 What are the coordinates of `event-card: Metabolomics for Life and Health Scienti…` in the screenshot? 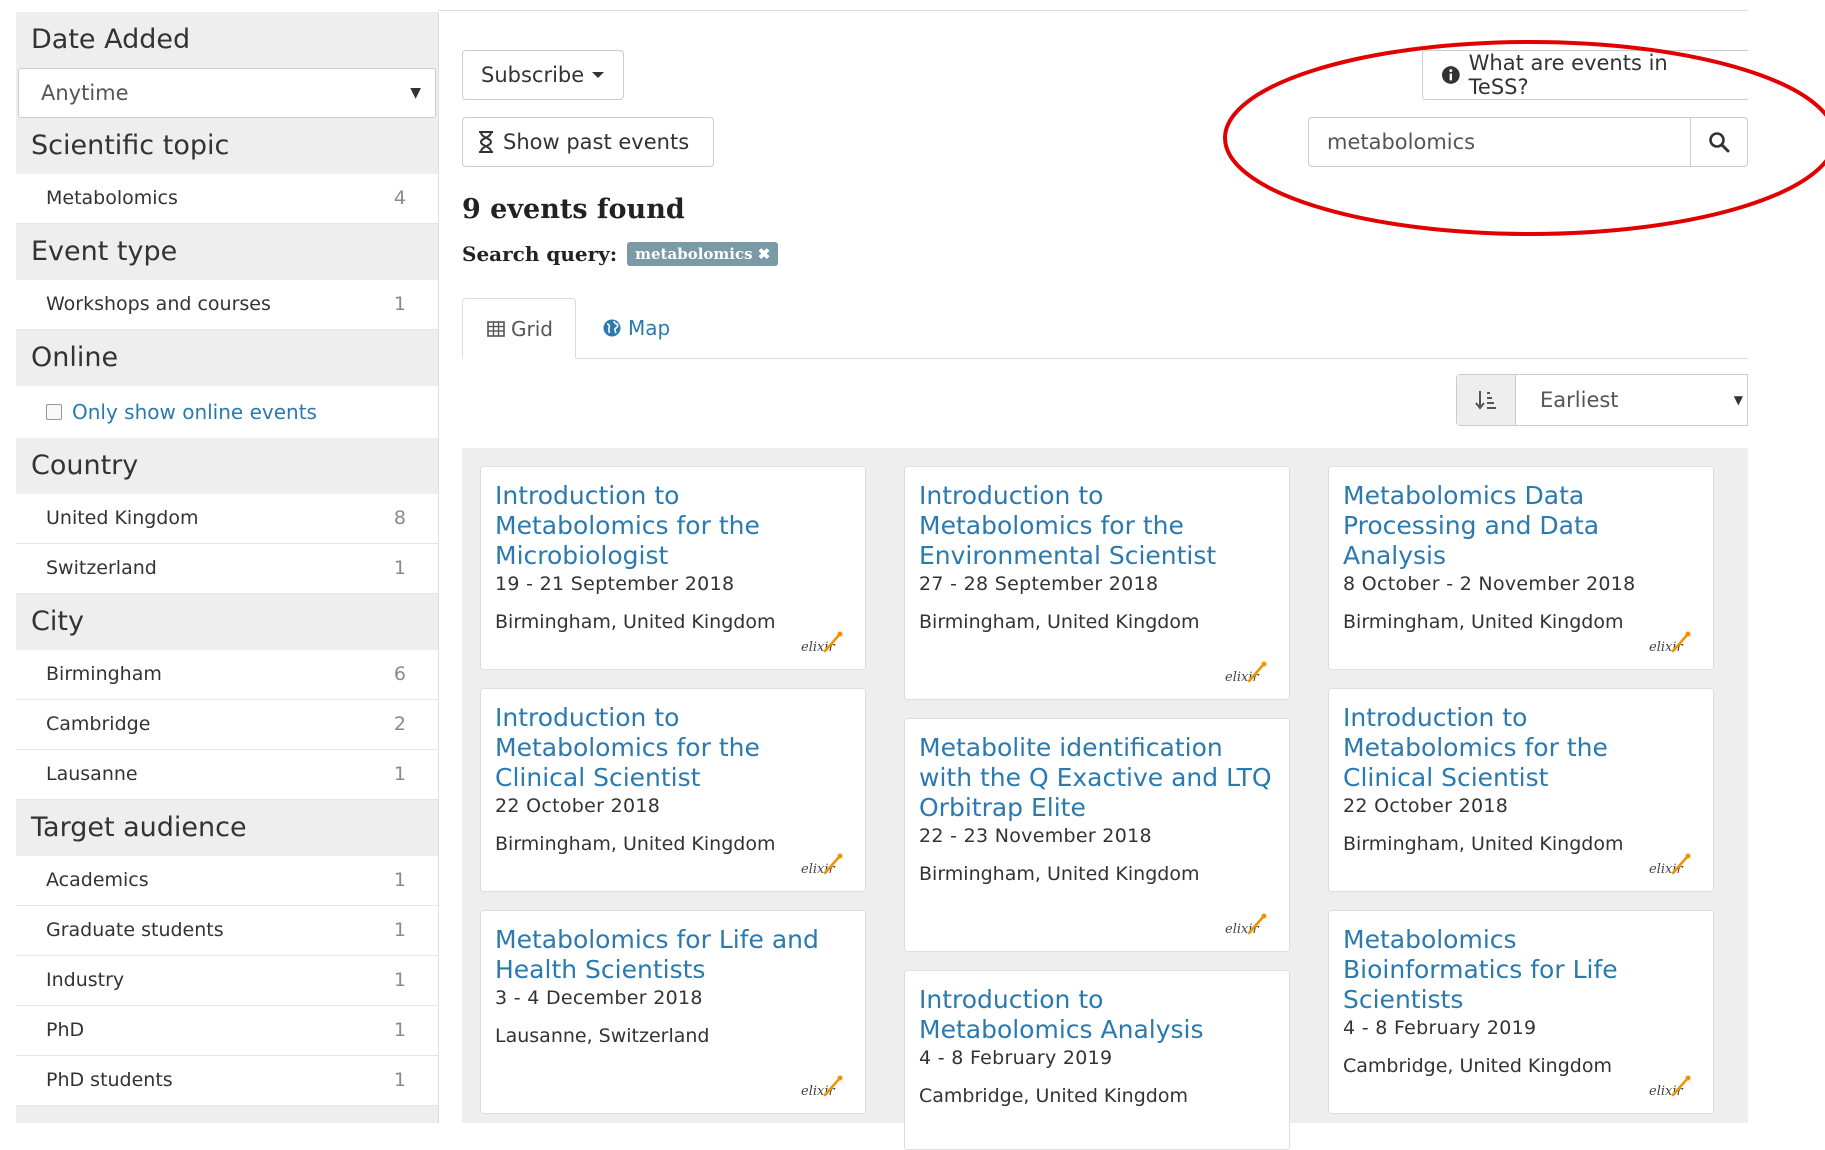 It's located at (673, 1012).